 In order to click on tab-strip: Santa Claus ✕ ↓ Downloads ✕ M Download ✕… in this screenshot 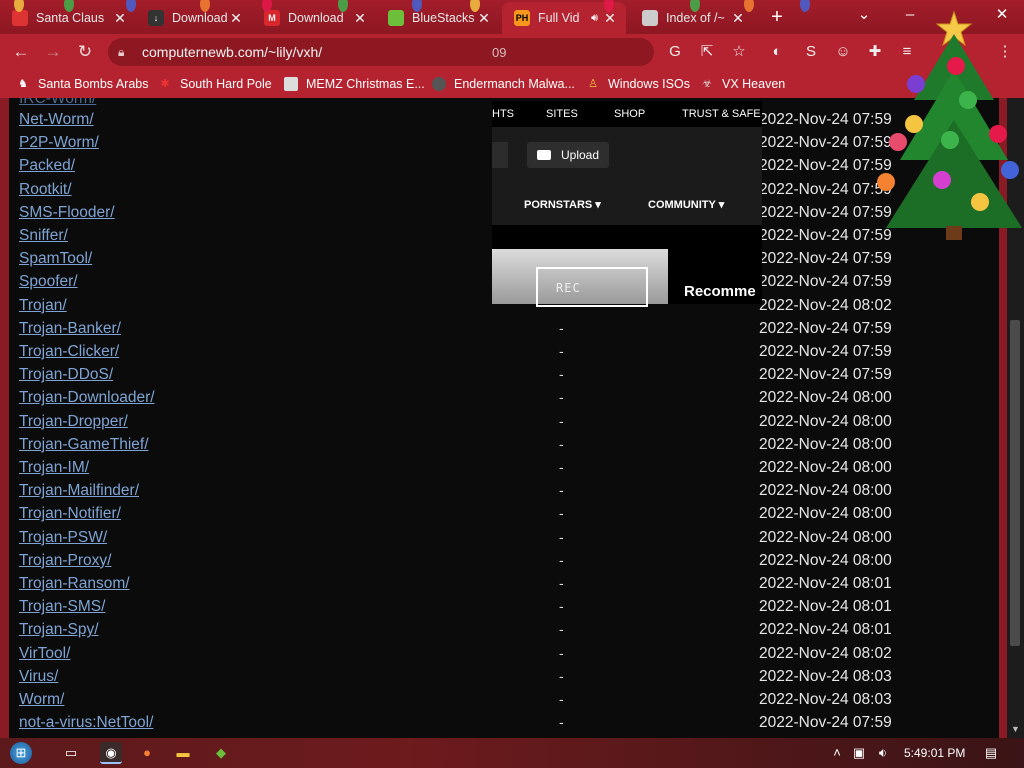, I will do `click(512, 17)`.